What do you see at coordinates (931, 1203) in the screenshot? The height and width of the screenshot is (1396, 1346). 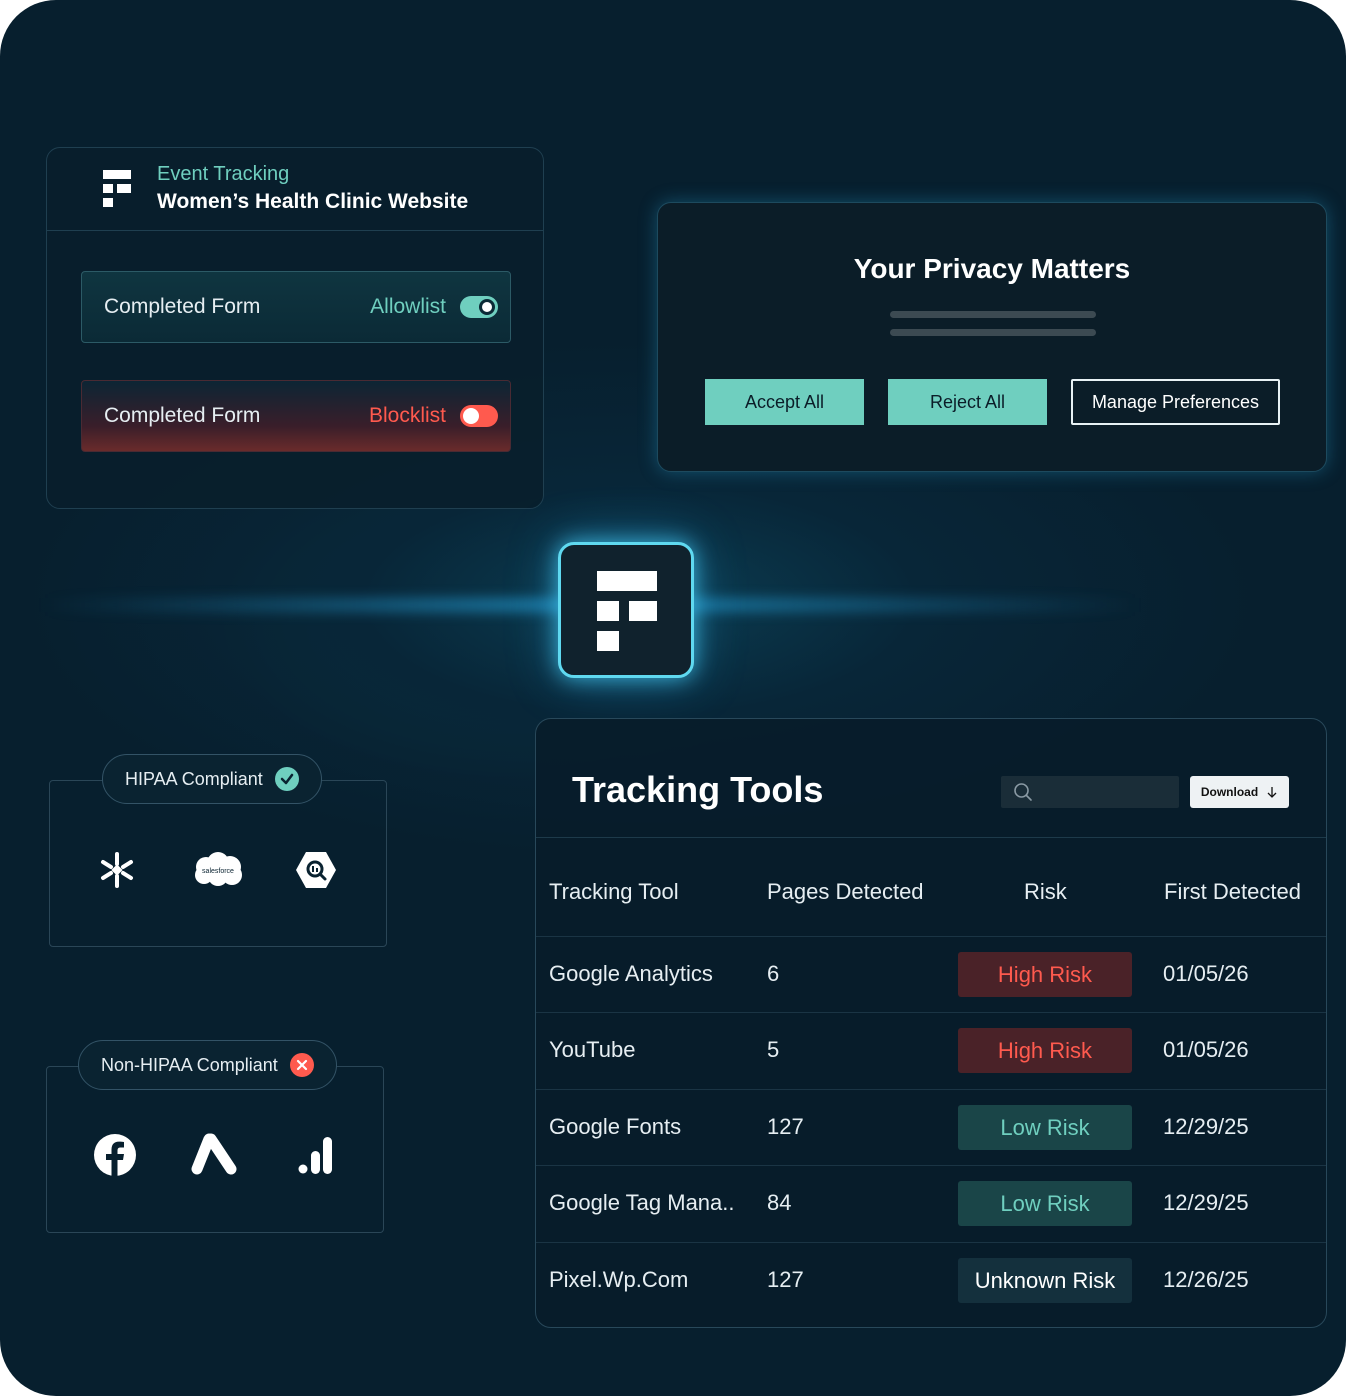 I see `table-row: Google Tag Mana.. 84 Low Risk 12/29/25` at bounding box center [931, 1203].